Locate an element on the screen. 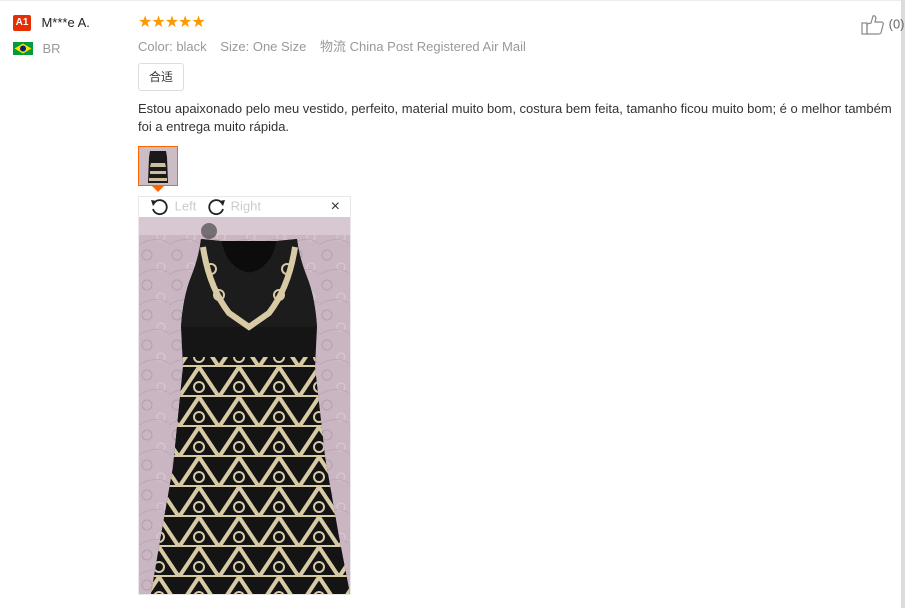 Image resolution: width=905 pixels, height=608 pixels. viewer-toolbar: Left Right × is located at coordinates (244, 207).